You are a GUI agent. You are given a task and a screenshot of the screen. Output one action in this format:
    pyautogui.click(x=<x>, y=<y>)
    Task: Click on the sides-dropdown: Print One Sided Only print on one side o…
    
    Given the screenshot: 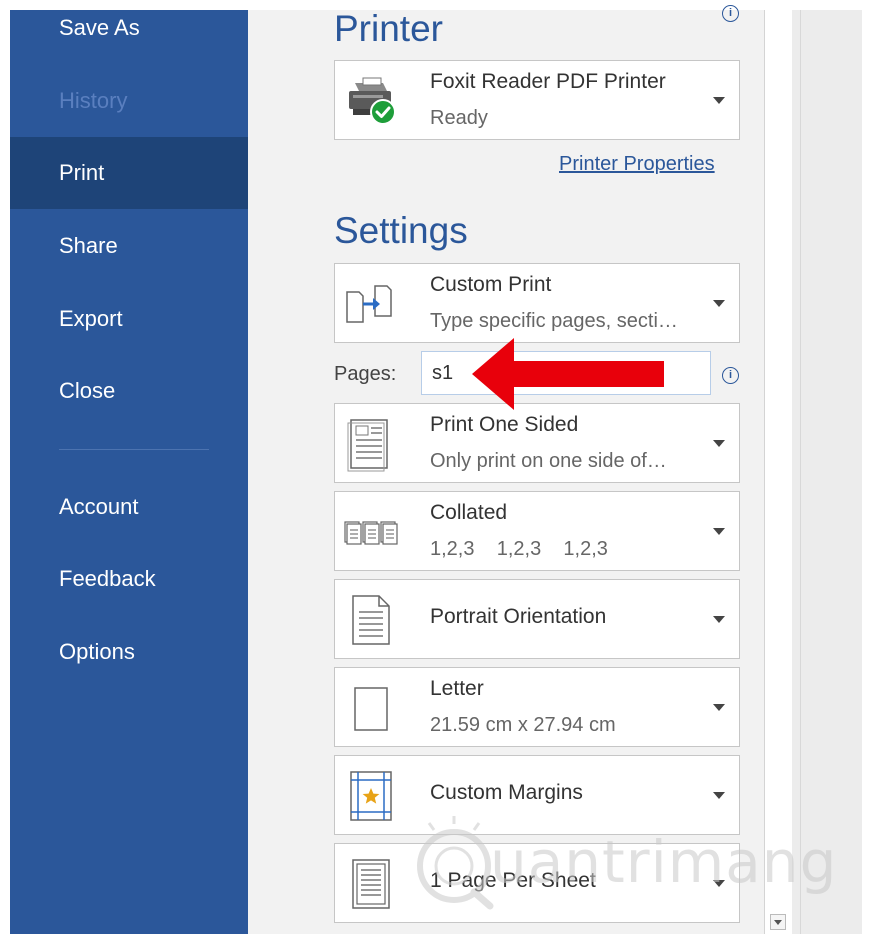 What is the action you would take?
    pyautogui.click(x=537, y=443)
    